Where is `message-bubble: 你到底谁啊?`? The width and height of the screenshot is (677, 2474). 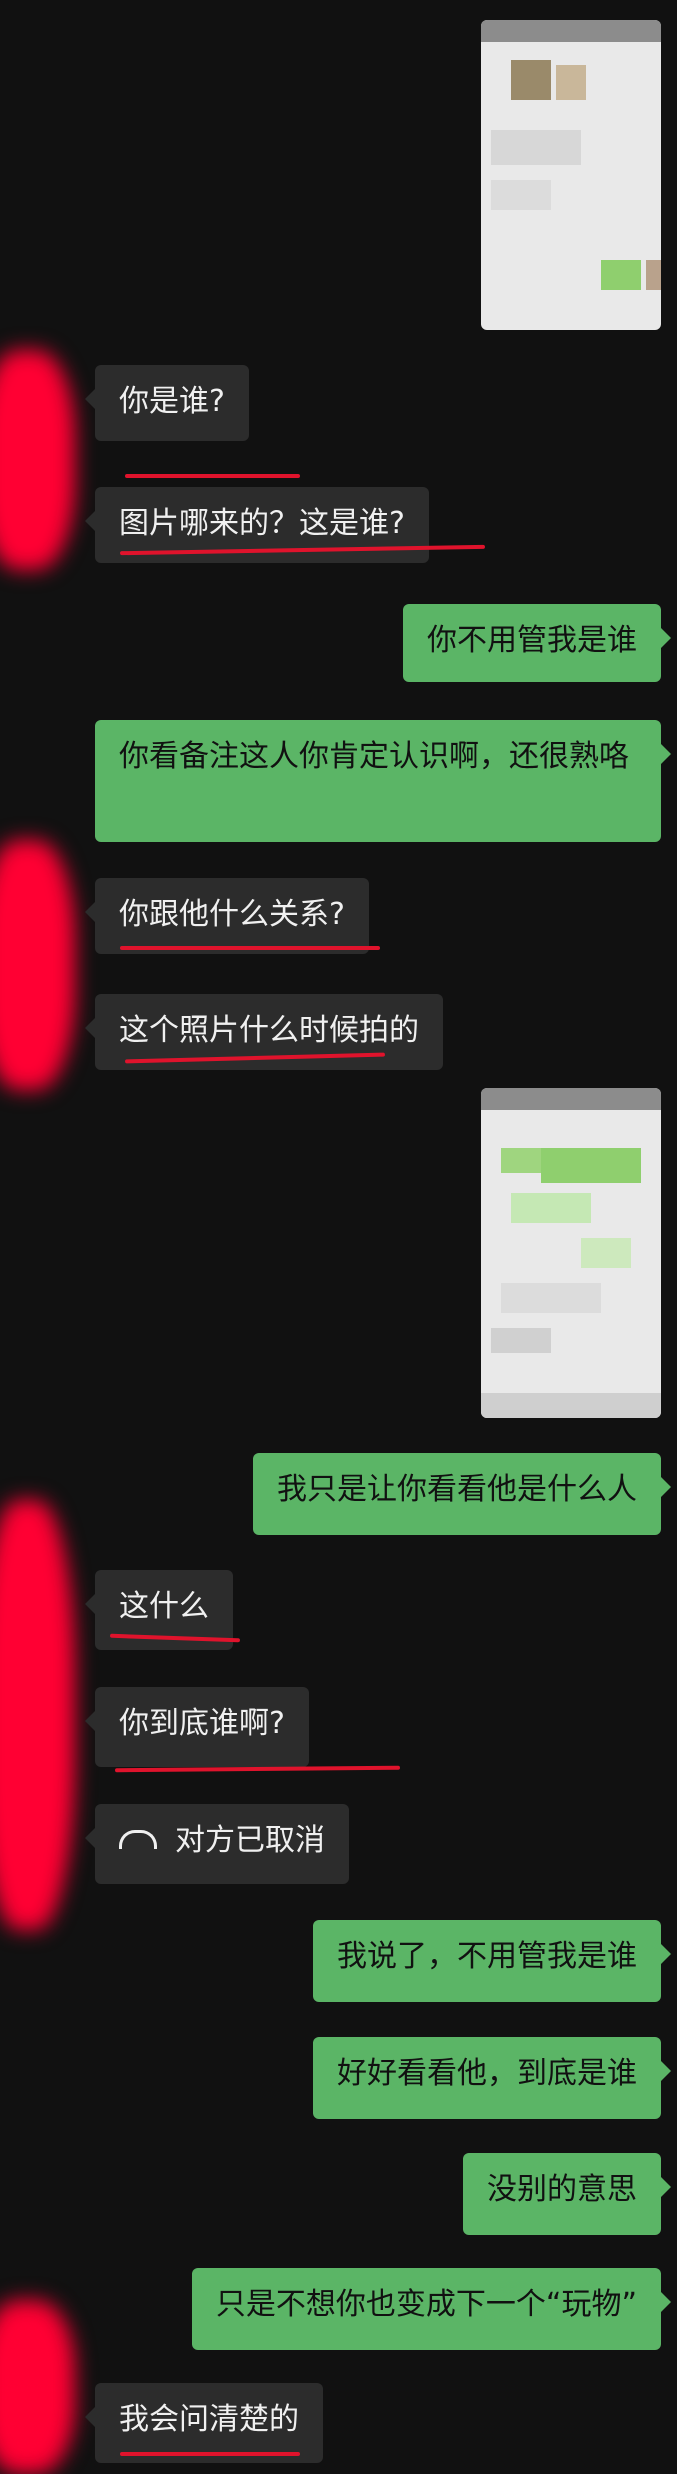
message-bubble: 你到底谁啊? is located at coordinates (197, 1727).